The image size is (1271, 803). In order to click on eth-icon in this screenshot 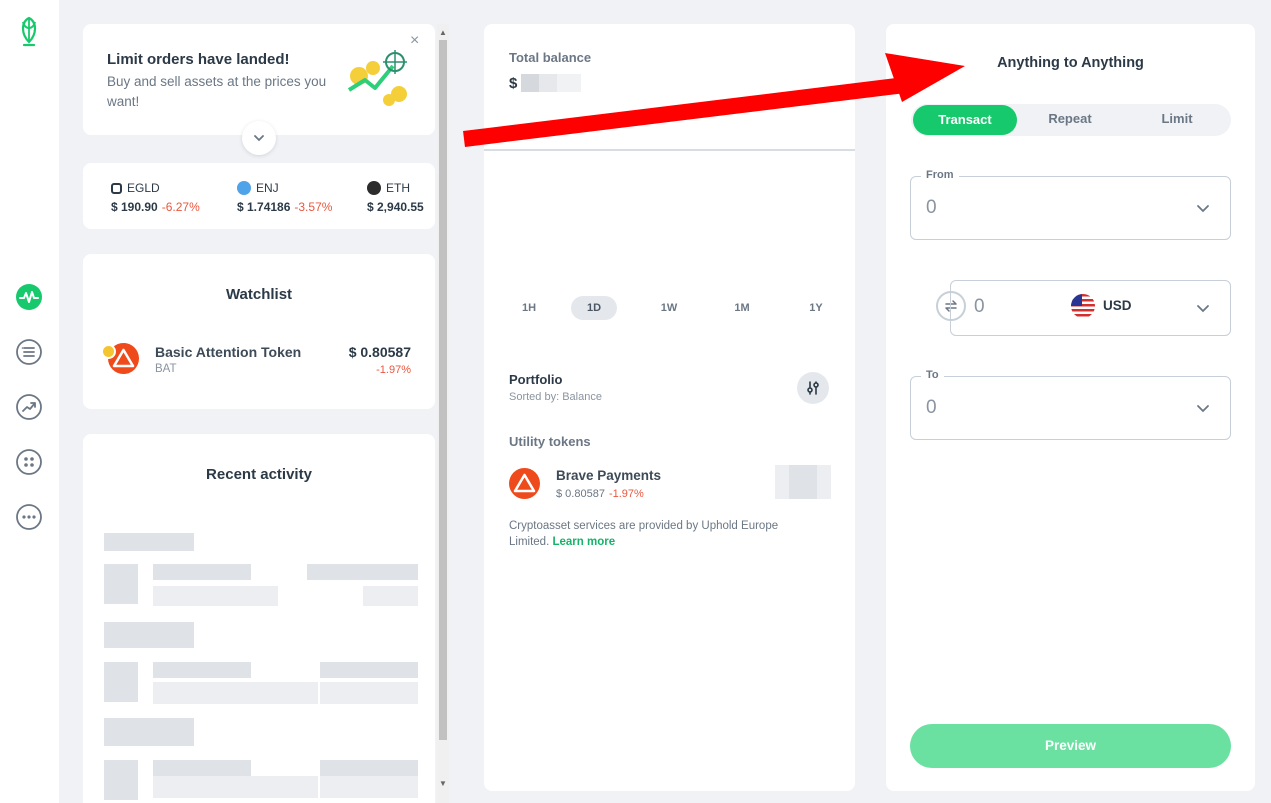, I will do `click(374, 188)`.